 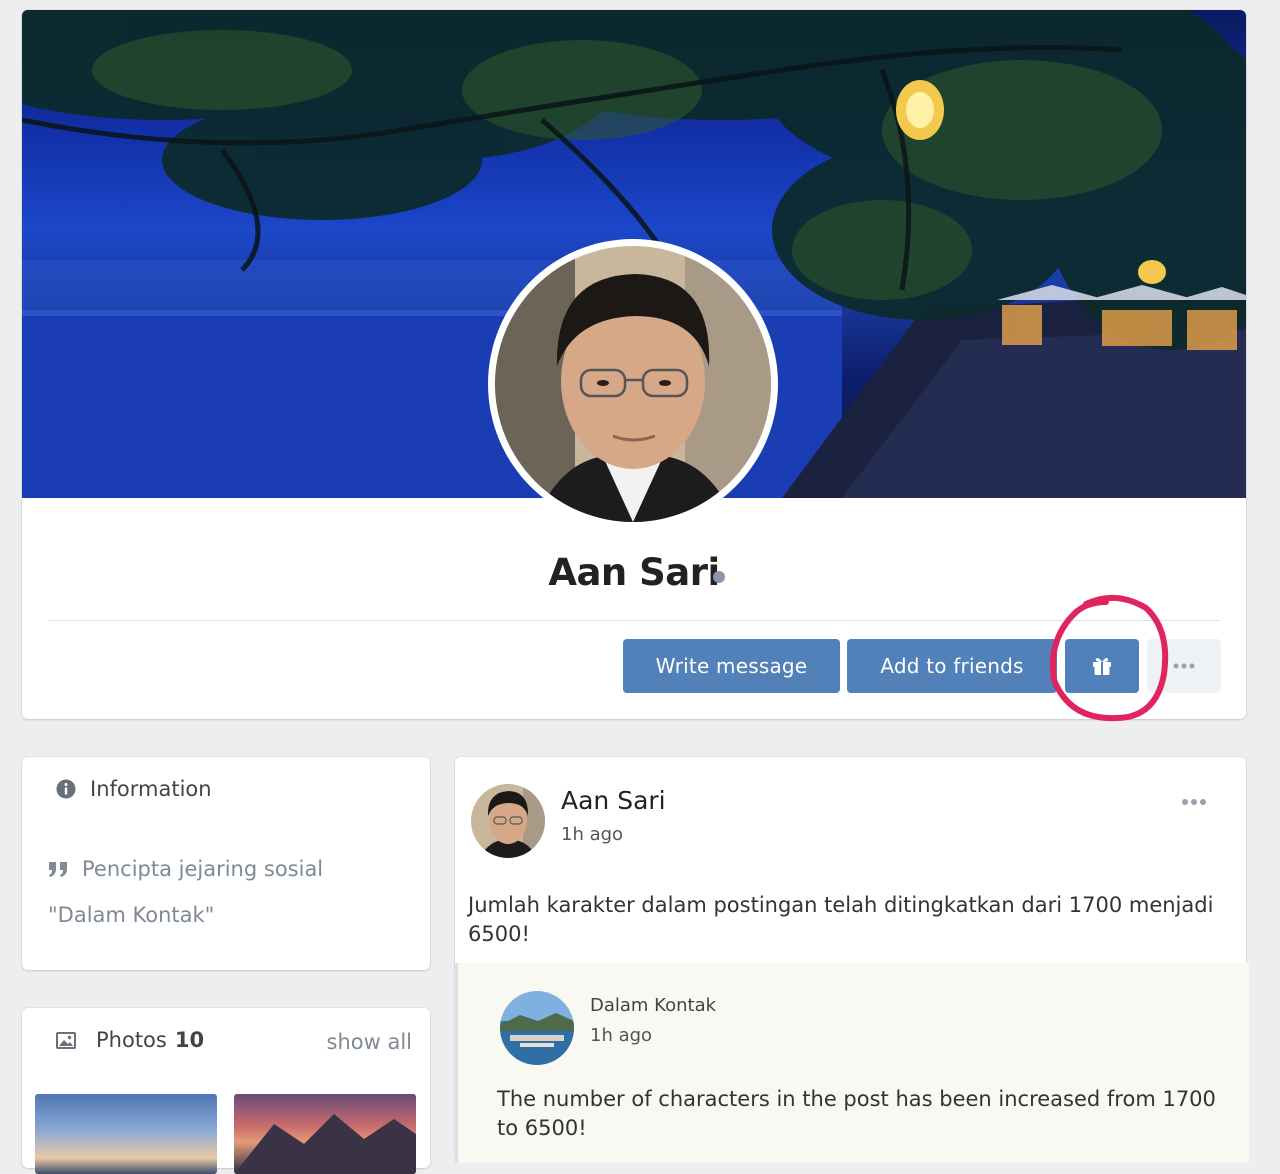 I want to click on profile-more-button, so click(x=1184, y=666).